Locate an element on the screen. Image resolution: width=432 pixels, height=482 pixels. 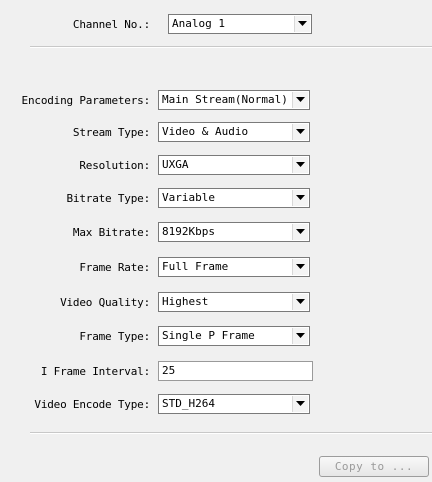
video-encode-type-row: Video Encode Type: STD_H264 is located at coordinates (216, 405).